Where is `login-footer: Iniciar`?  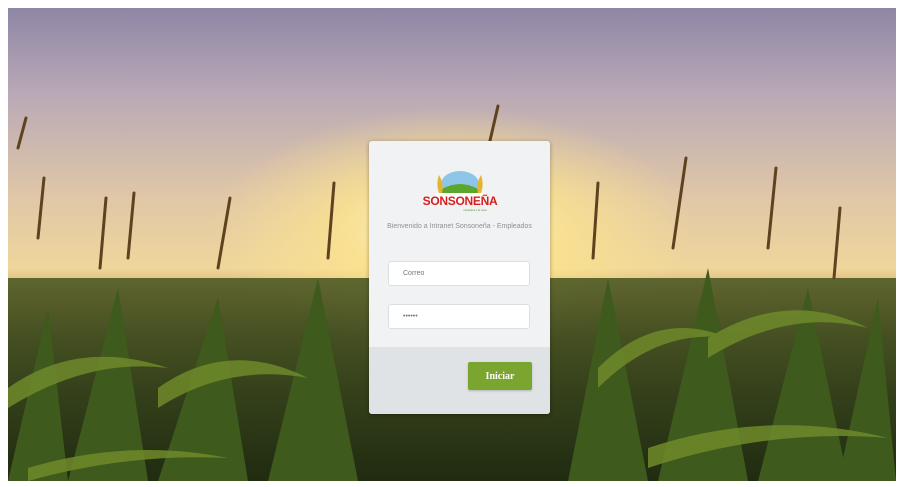 login-footer: Iniciar is located at coordinates (459, 380).